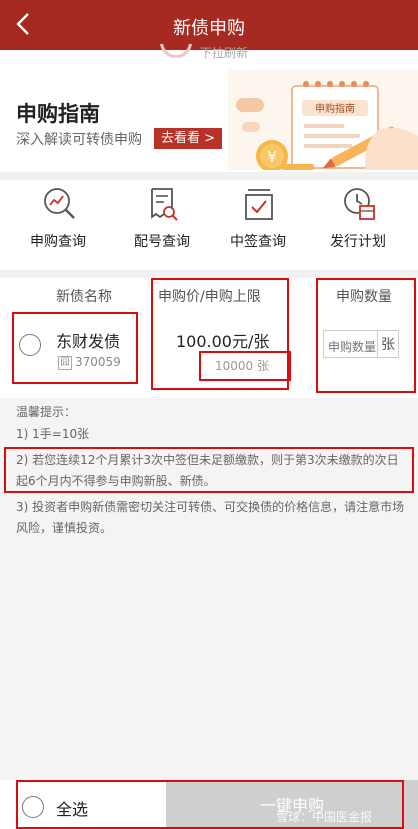 This screenshot has height=829, width=418. Describe the element at coordinates (88, 341) in the screenshot. I see `bond-name: 东财发债` at that location.